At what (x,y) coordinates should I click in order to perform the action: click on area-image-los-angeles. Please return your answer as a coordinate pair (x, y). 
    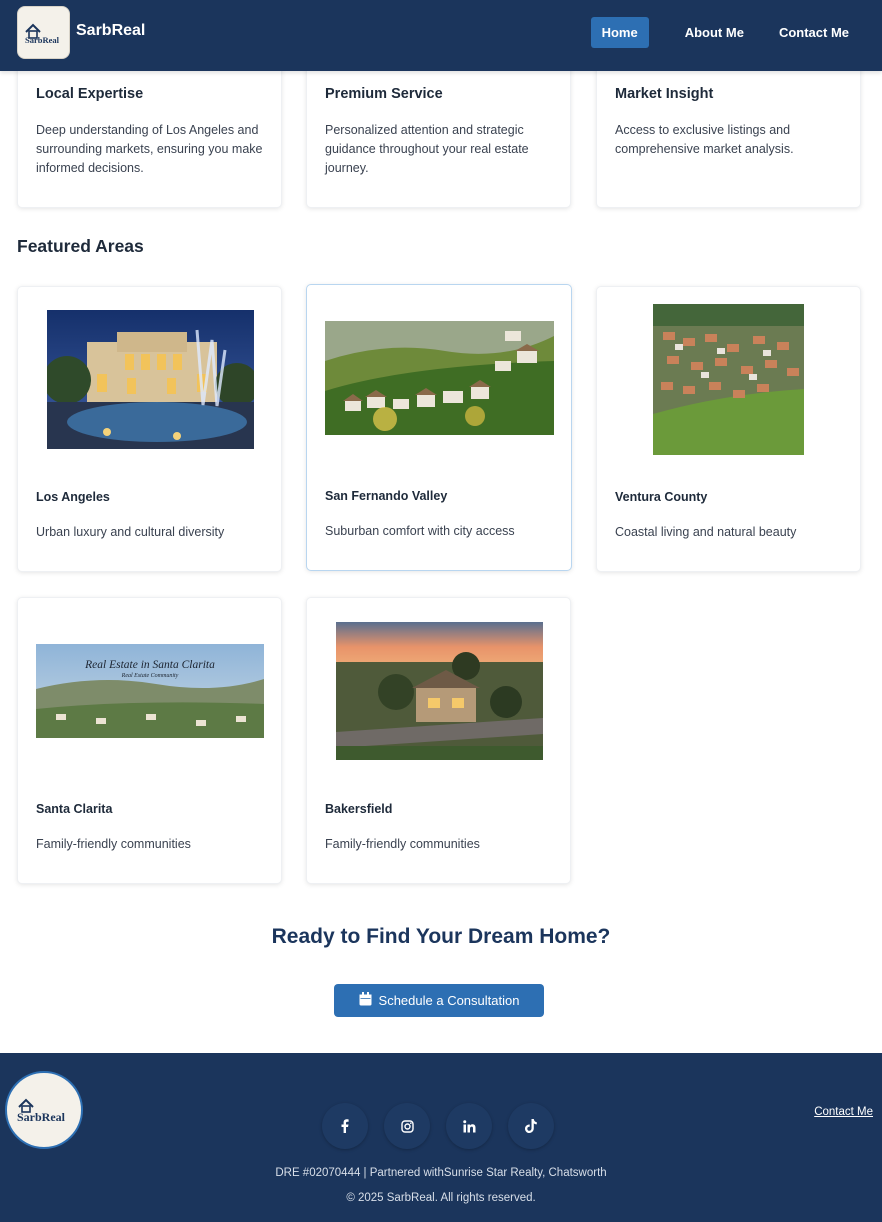
    Looking at the image, I should click on (150, 379).